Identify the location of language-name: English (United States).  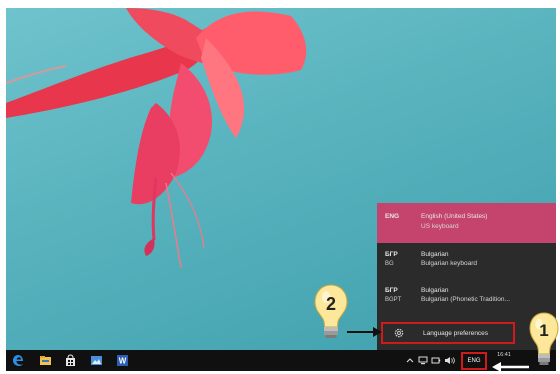
(454, 216).